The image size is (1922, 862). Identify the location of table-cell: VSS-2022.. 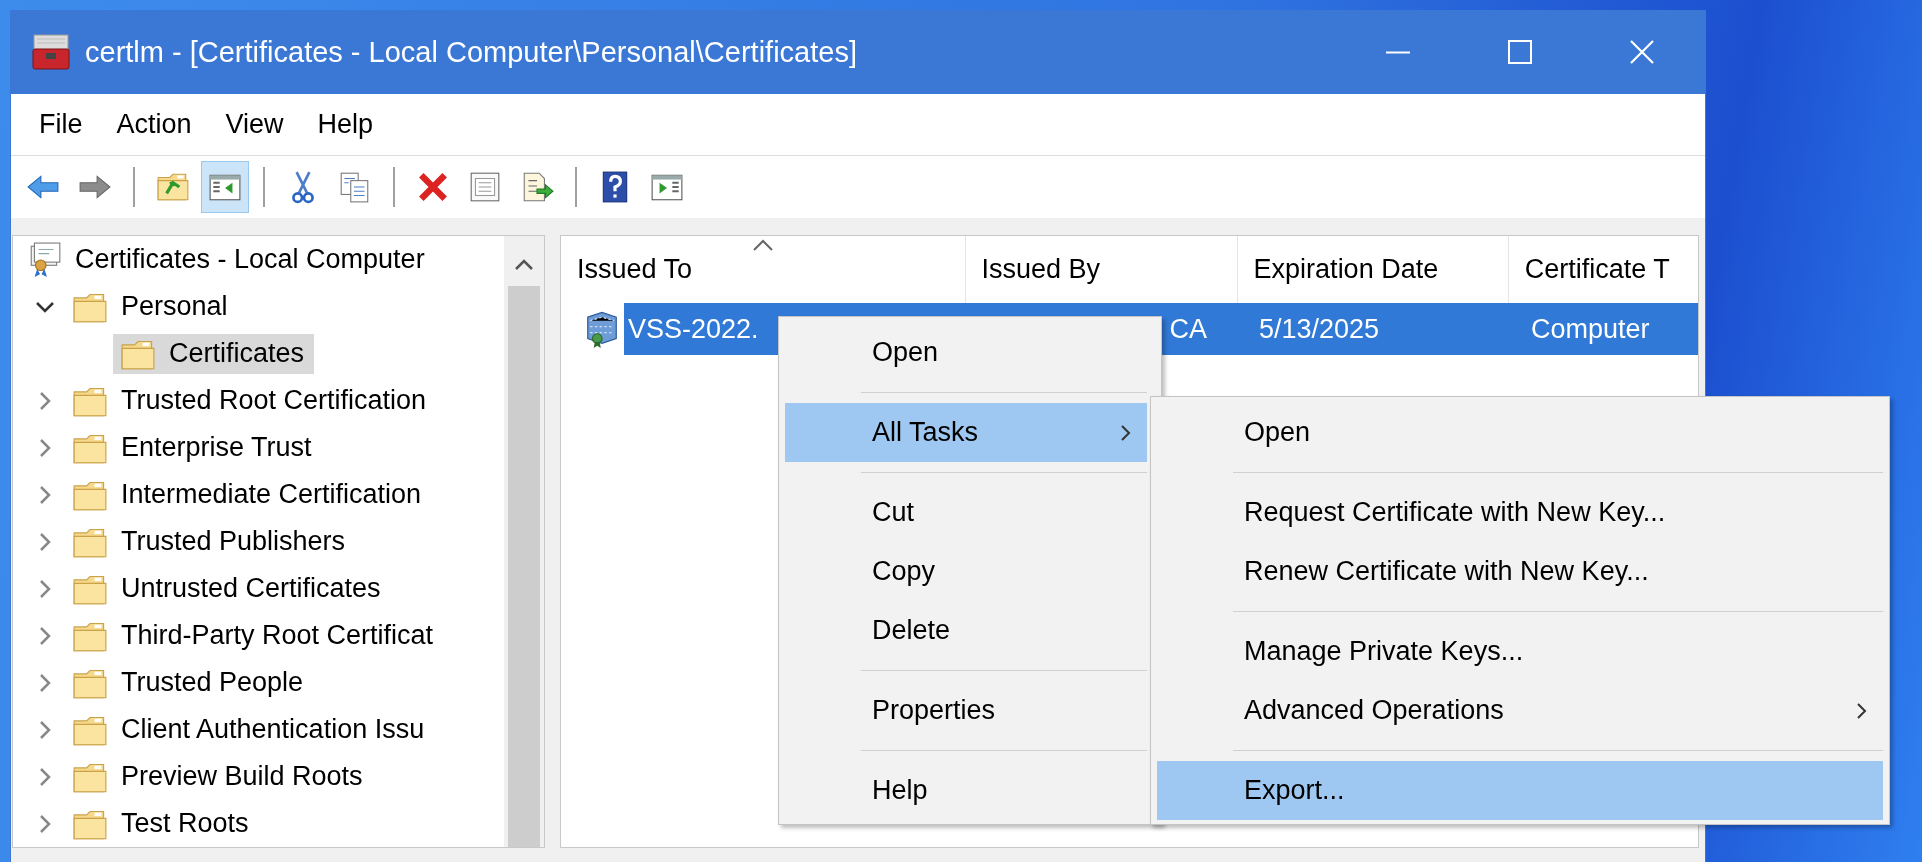
(693, 329).